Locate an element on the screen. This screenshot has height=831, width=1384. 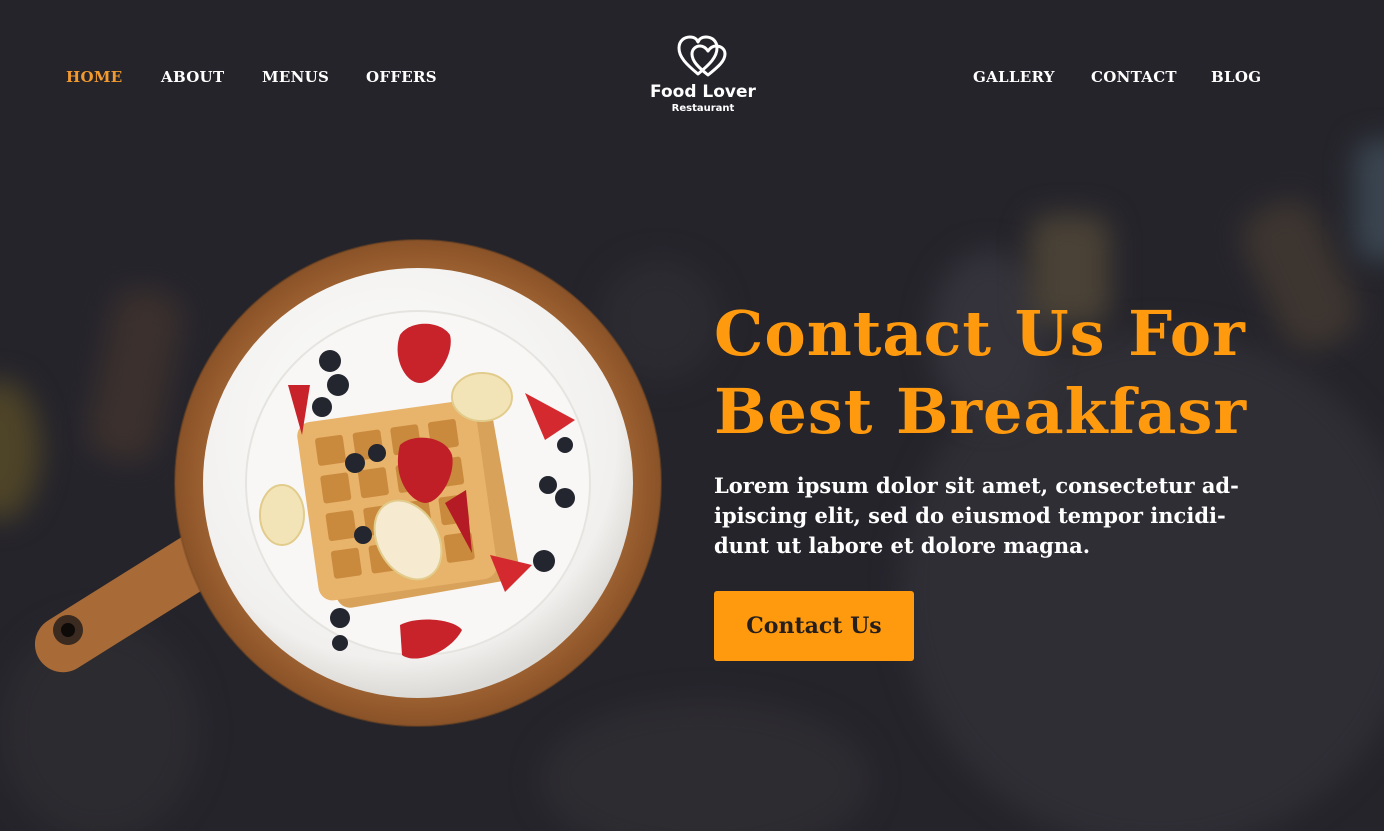
hero-title-line: Contact Us For is located at coordinates (980, 333).